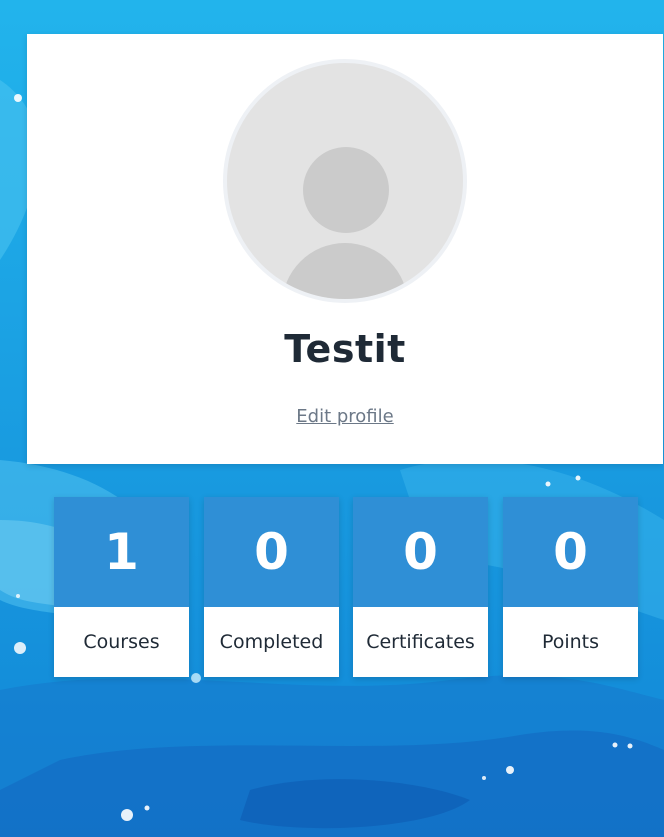  What do you see at coordinates (121, 552) in the screenshot?
I see `stat-value: 1` at bounding box center [121, 552].